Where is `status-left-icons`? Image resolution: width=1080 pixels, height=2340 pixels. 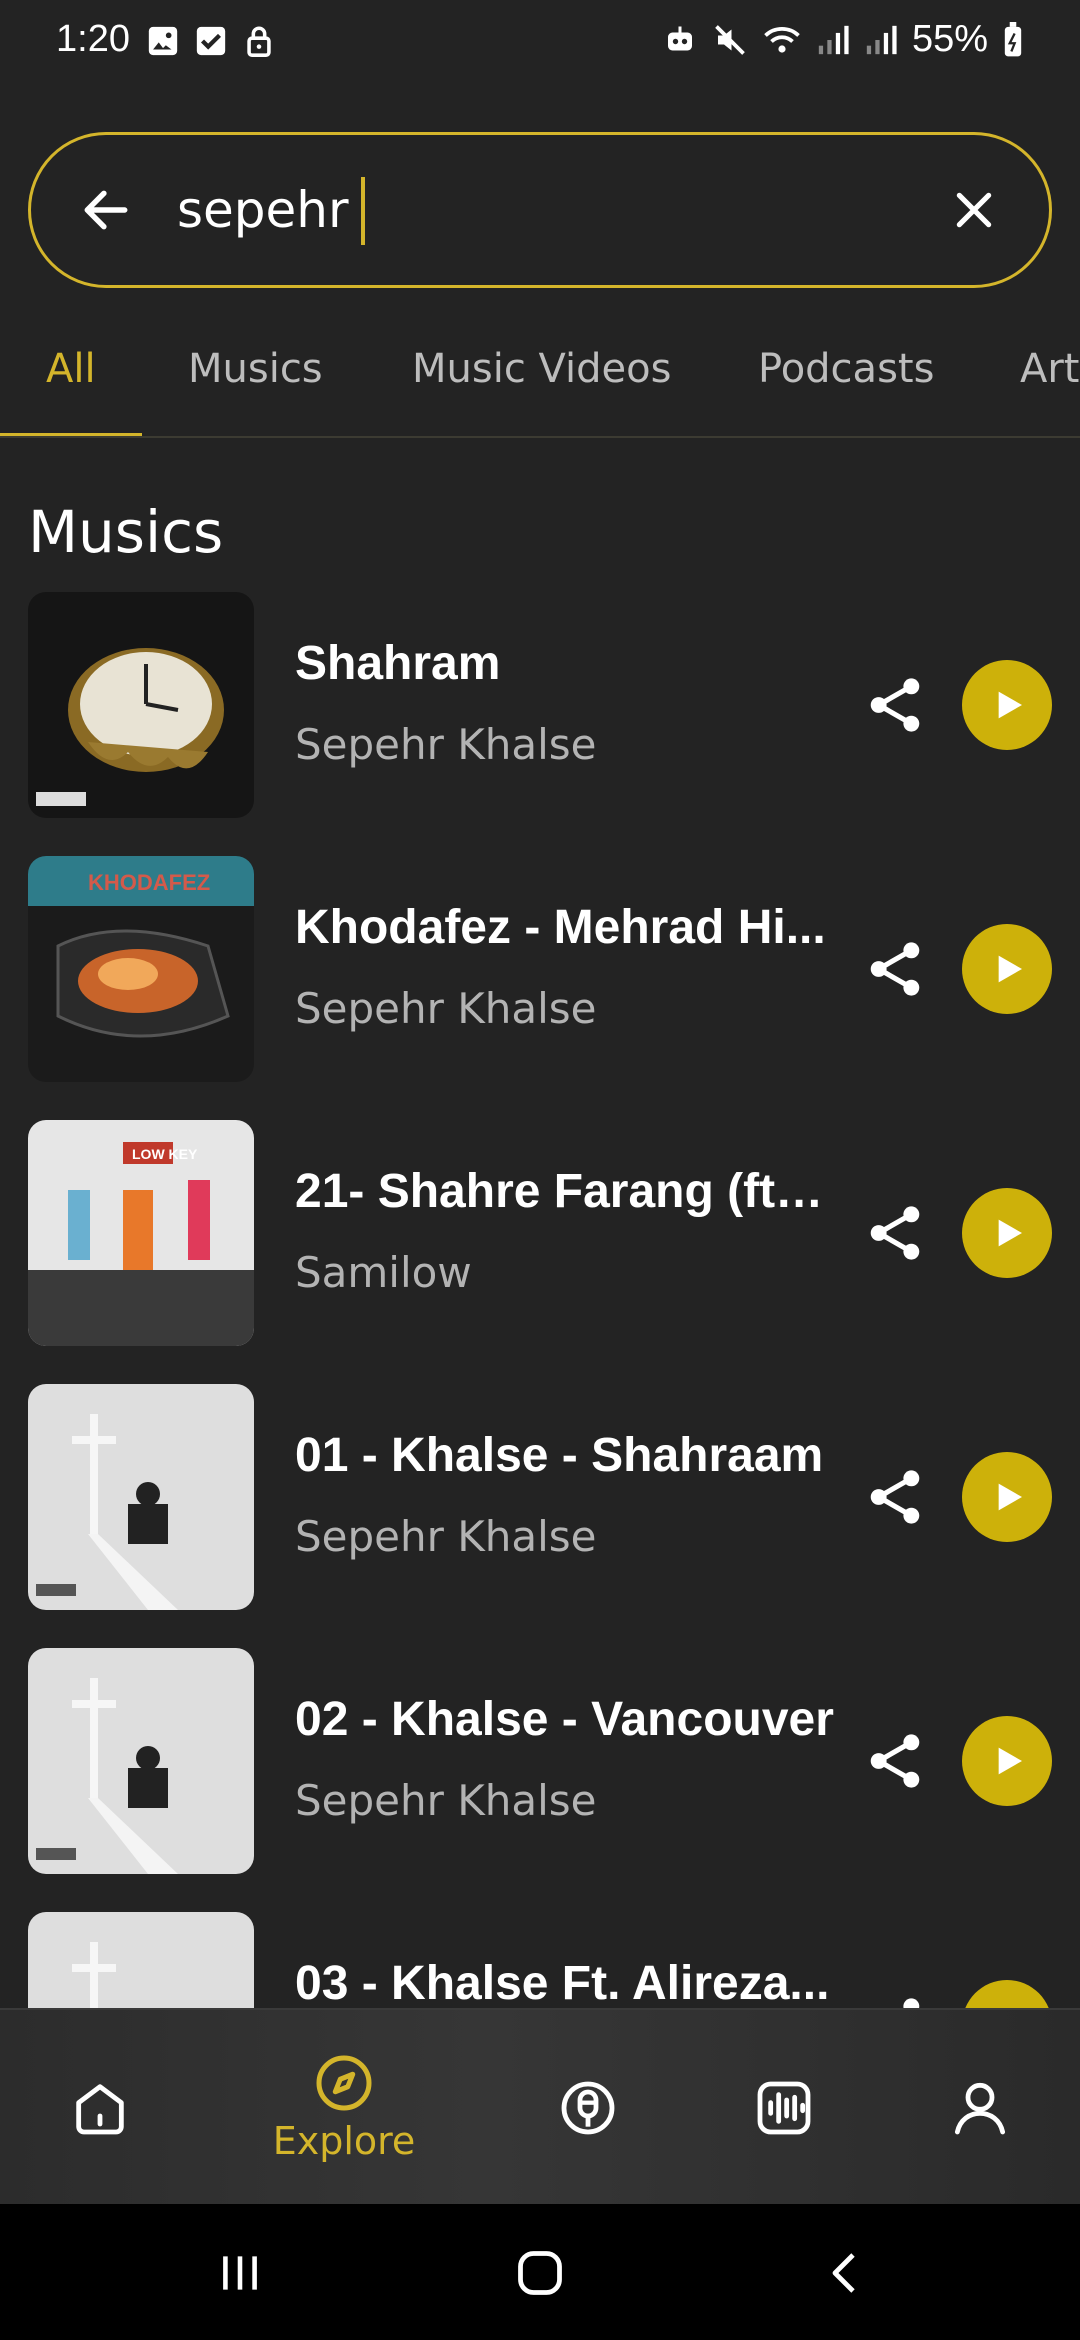
status-left-icons is located at coordinates (211, 41).